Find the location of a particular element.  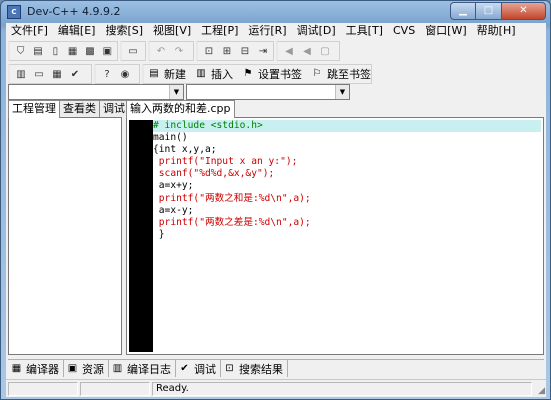

menu-cvs: CVS is located at coordinates (404, 31).